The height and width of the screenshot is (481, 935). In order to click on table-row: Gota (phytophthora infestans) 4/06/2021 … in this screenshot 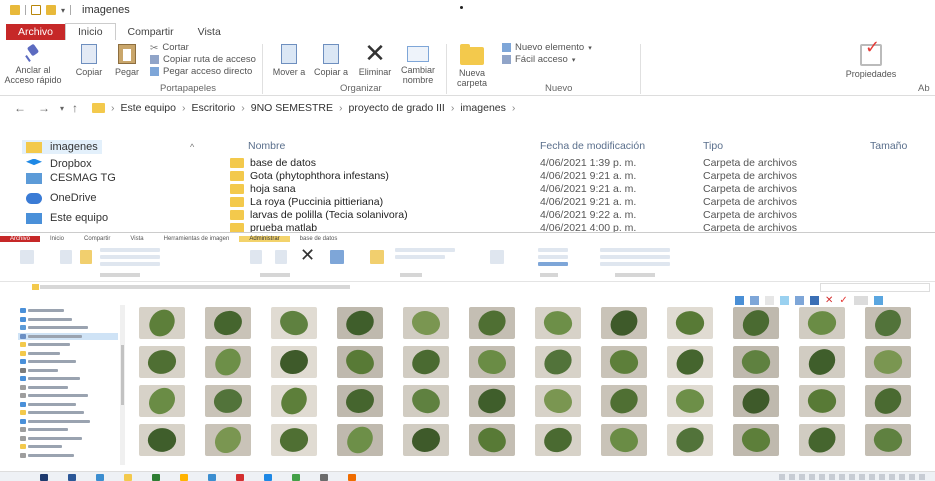, I will do `click(580, 176)`.